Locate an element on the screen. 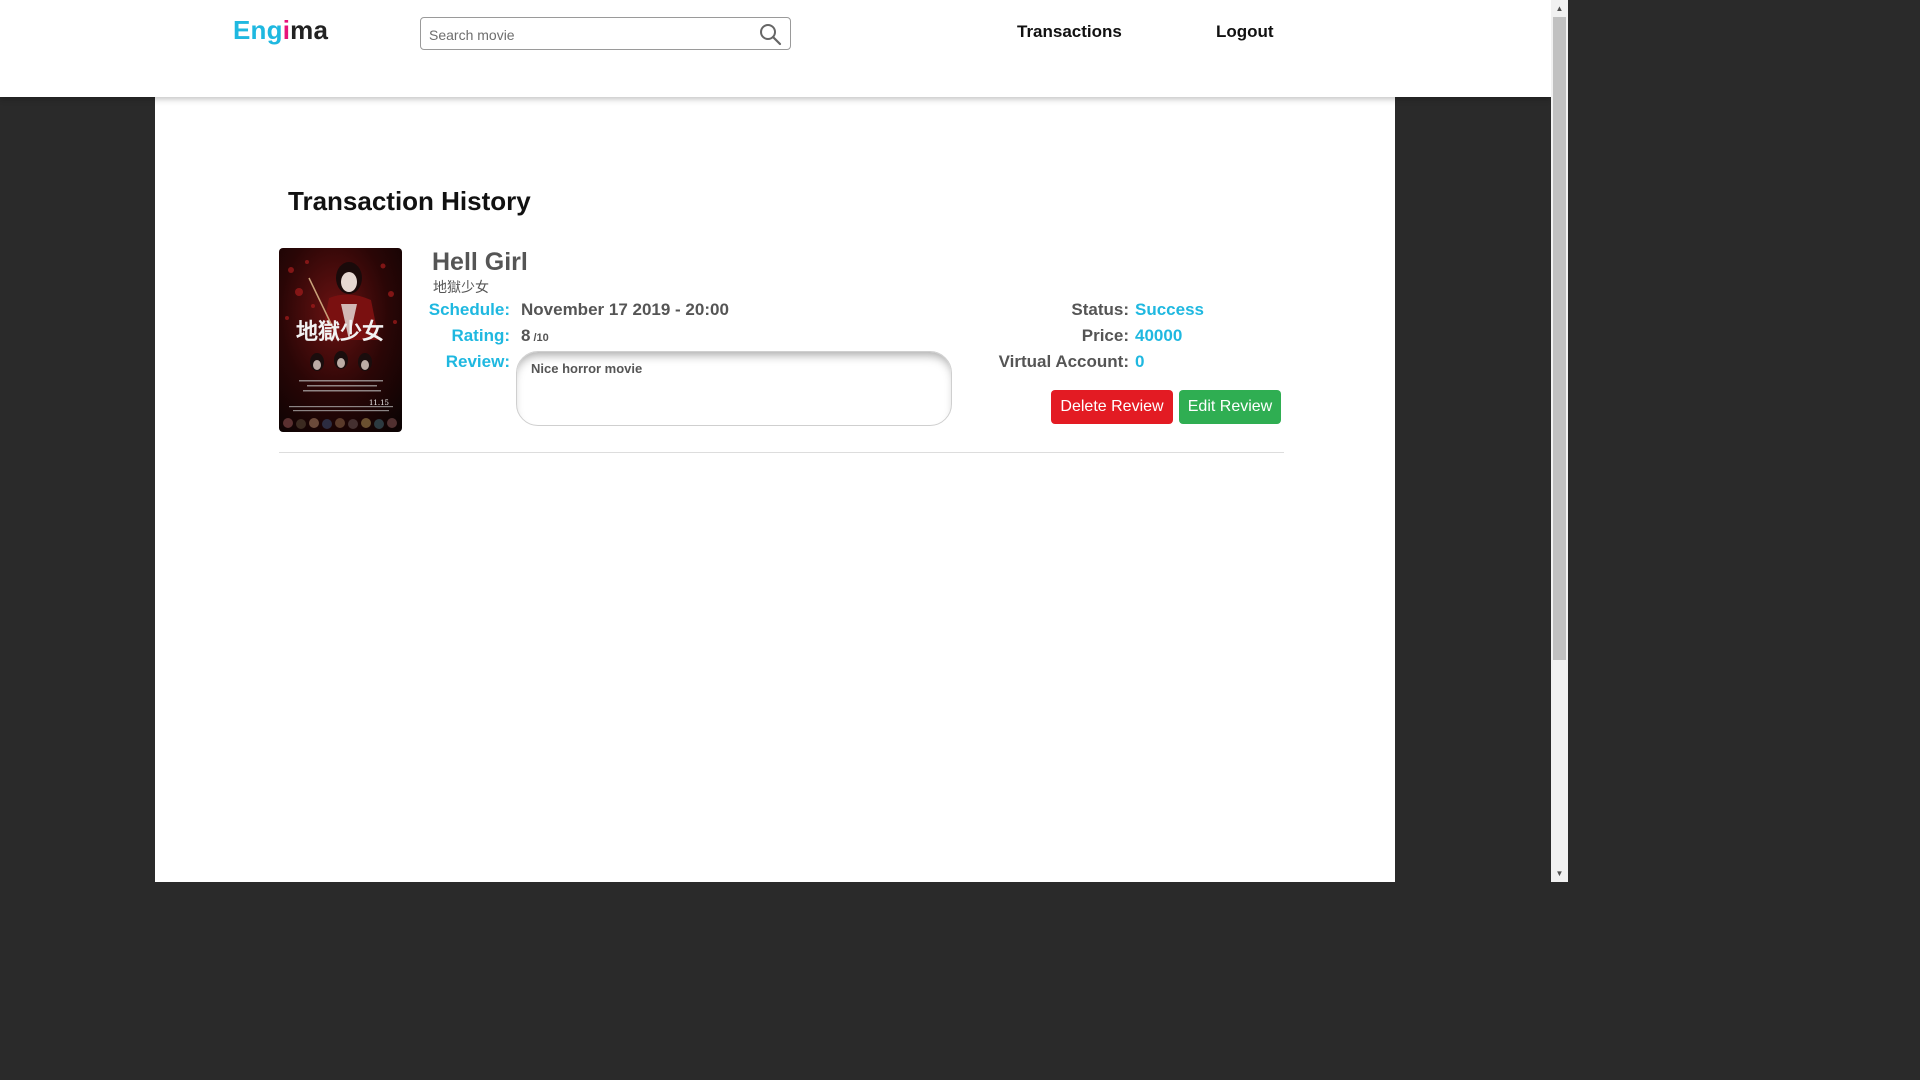 The image size is (1920, 1080). movie-poster: 地獄少女 11.15 is located at coordinates (340, 340).